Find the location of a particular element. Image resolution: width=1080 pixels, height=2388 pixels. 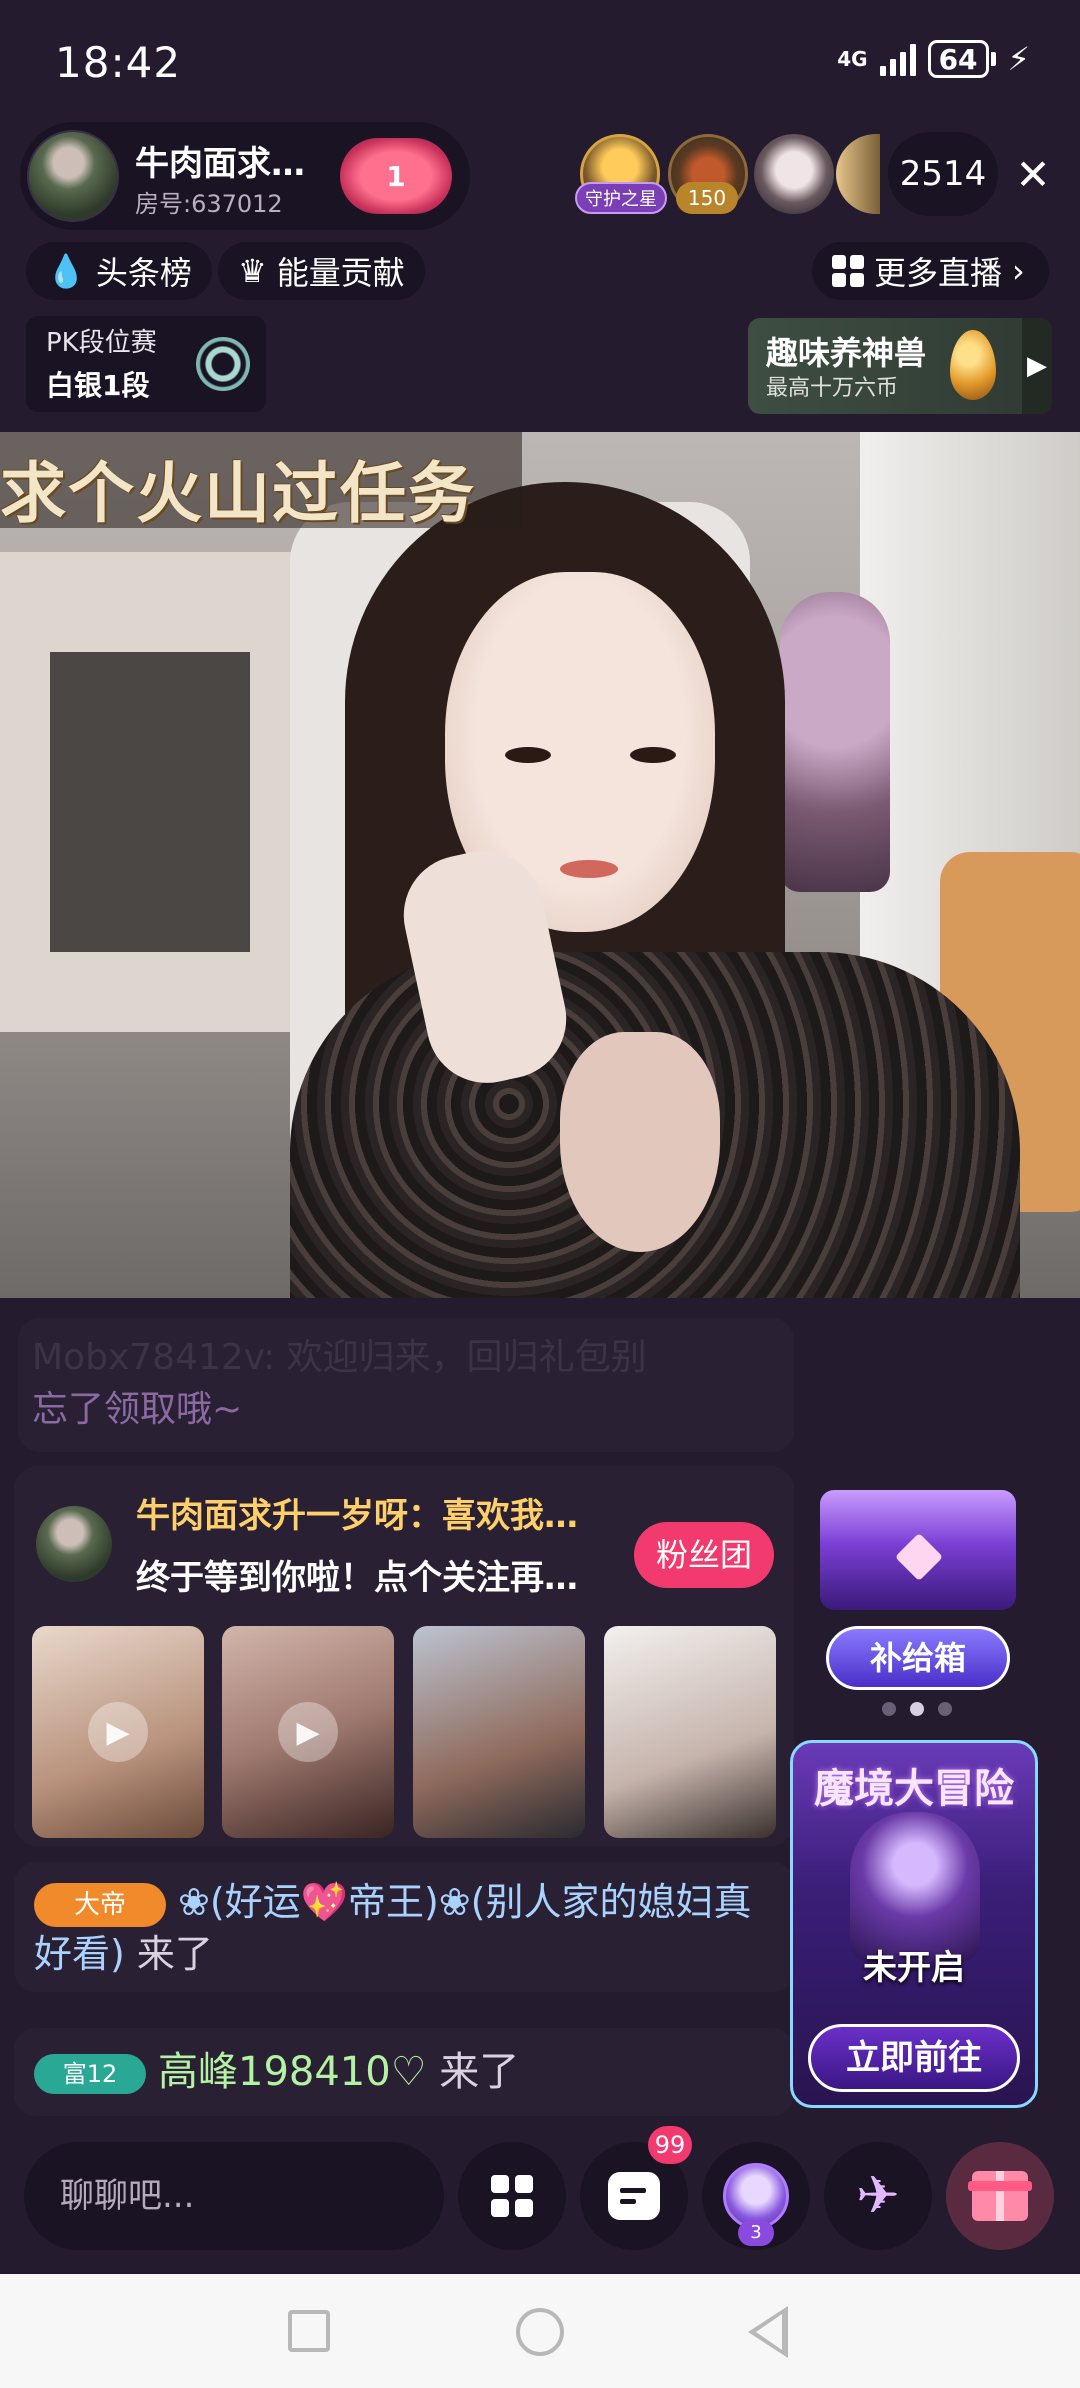

system-text: 欢迎归来，回归礼包别 is located at coordinates (466, 1357).